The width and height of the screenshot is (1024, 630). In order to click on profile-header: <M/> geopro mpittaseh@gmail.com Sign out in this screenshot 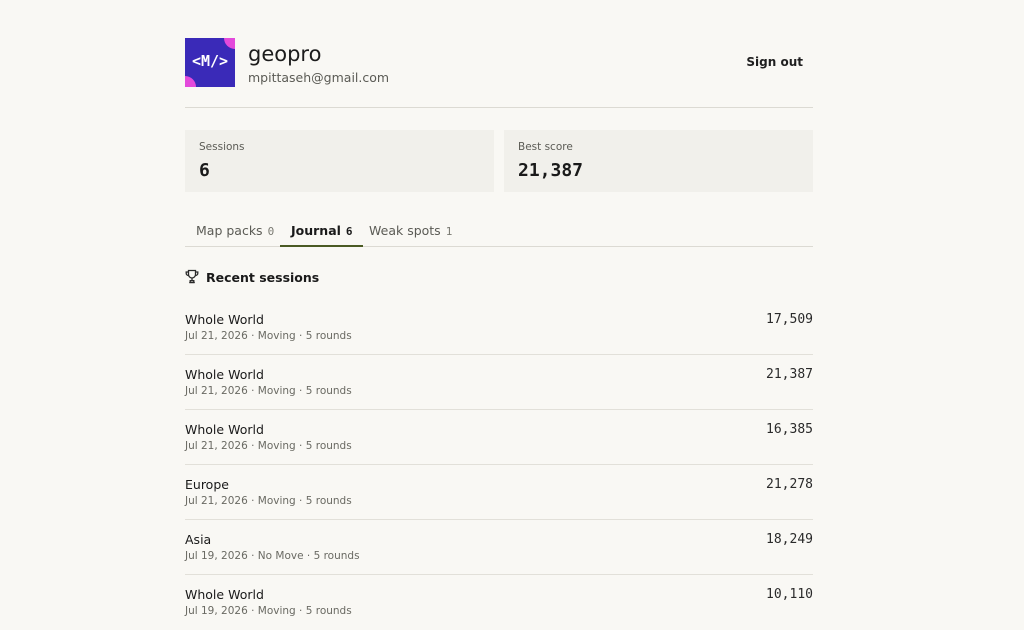, I will do `click(499, 54)`.